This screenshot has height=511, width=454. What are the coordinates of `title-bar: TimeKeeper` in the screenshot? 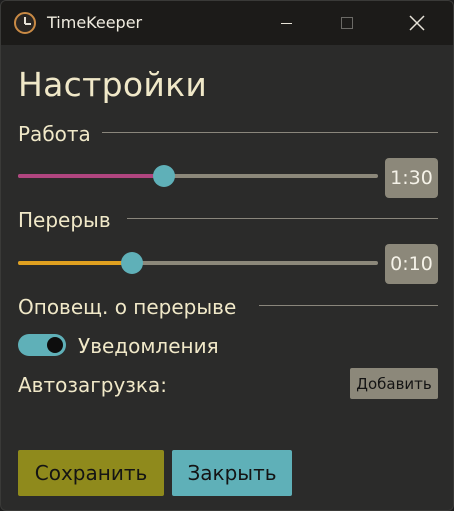 It's located at (227, 23).